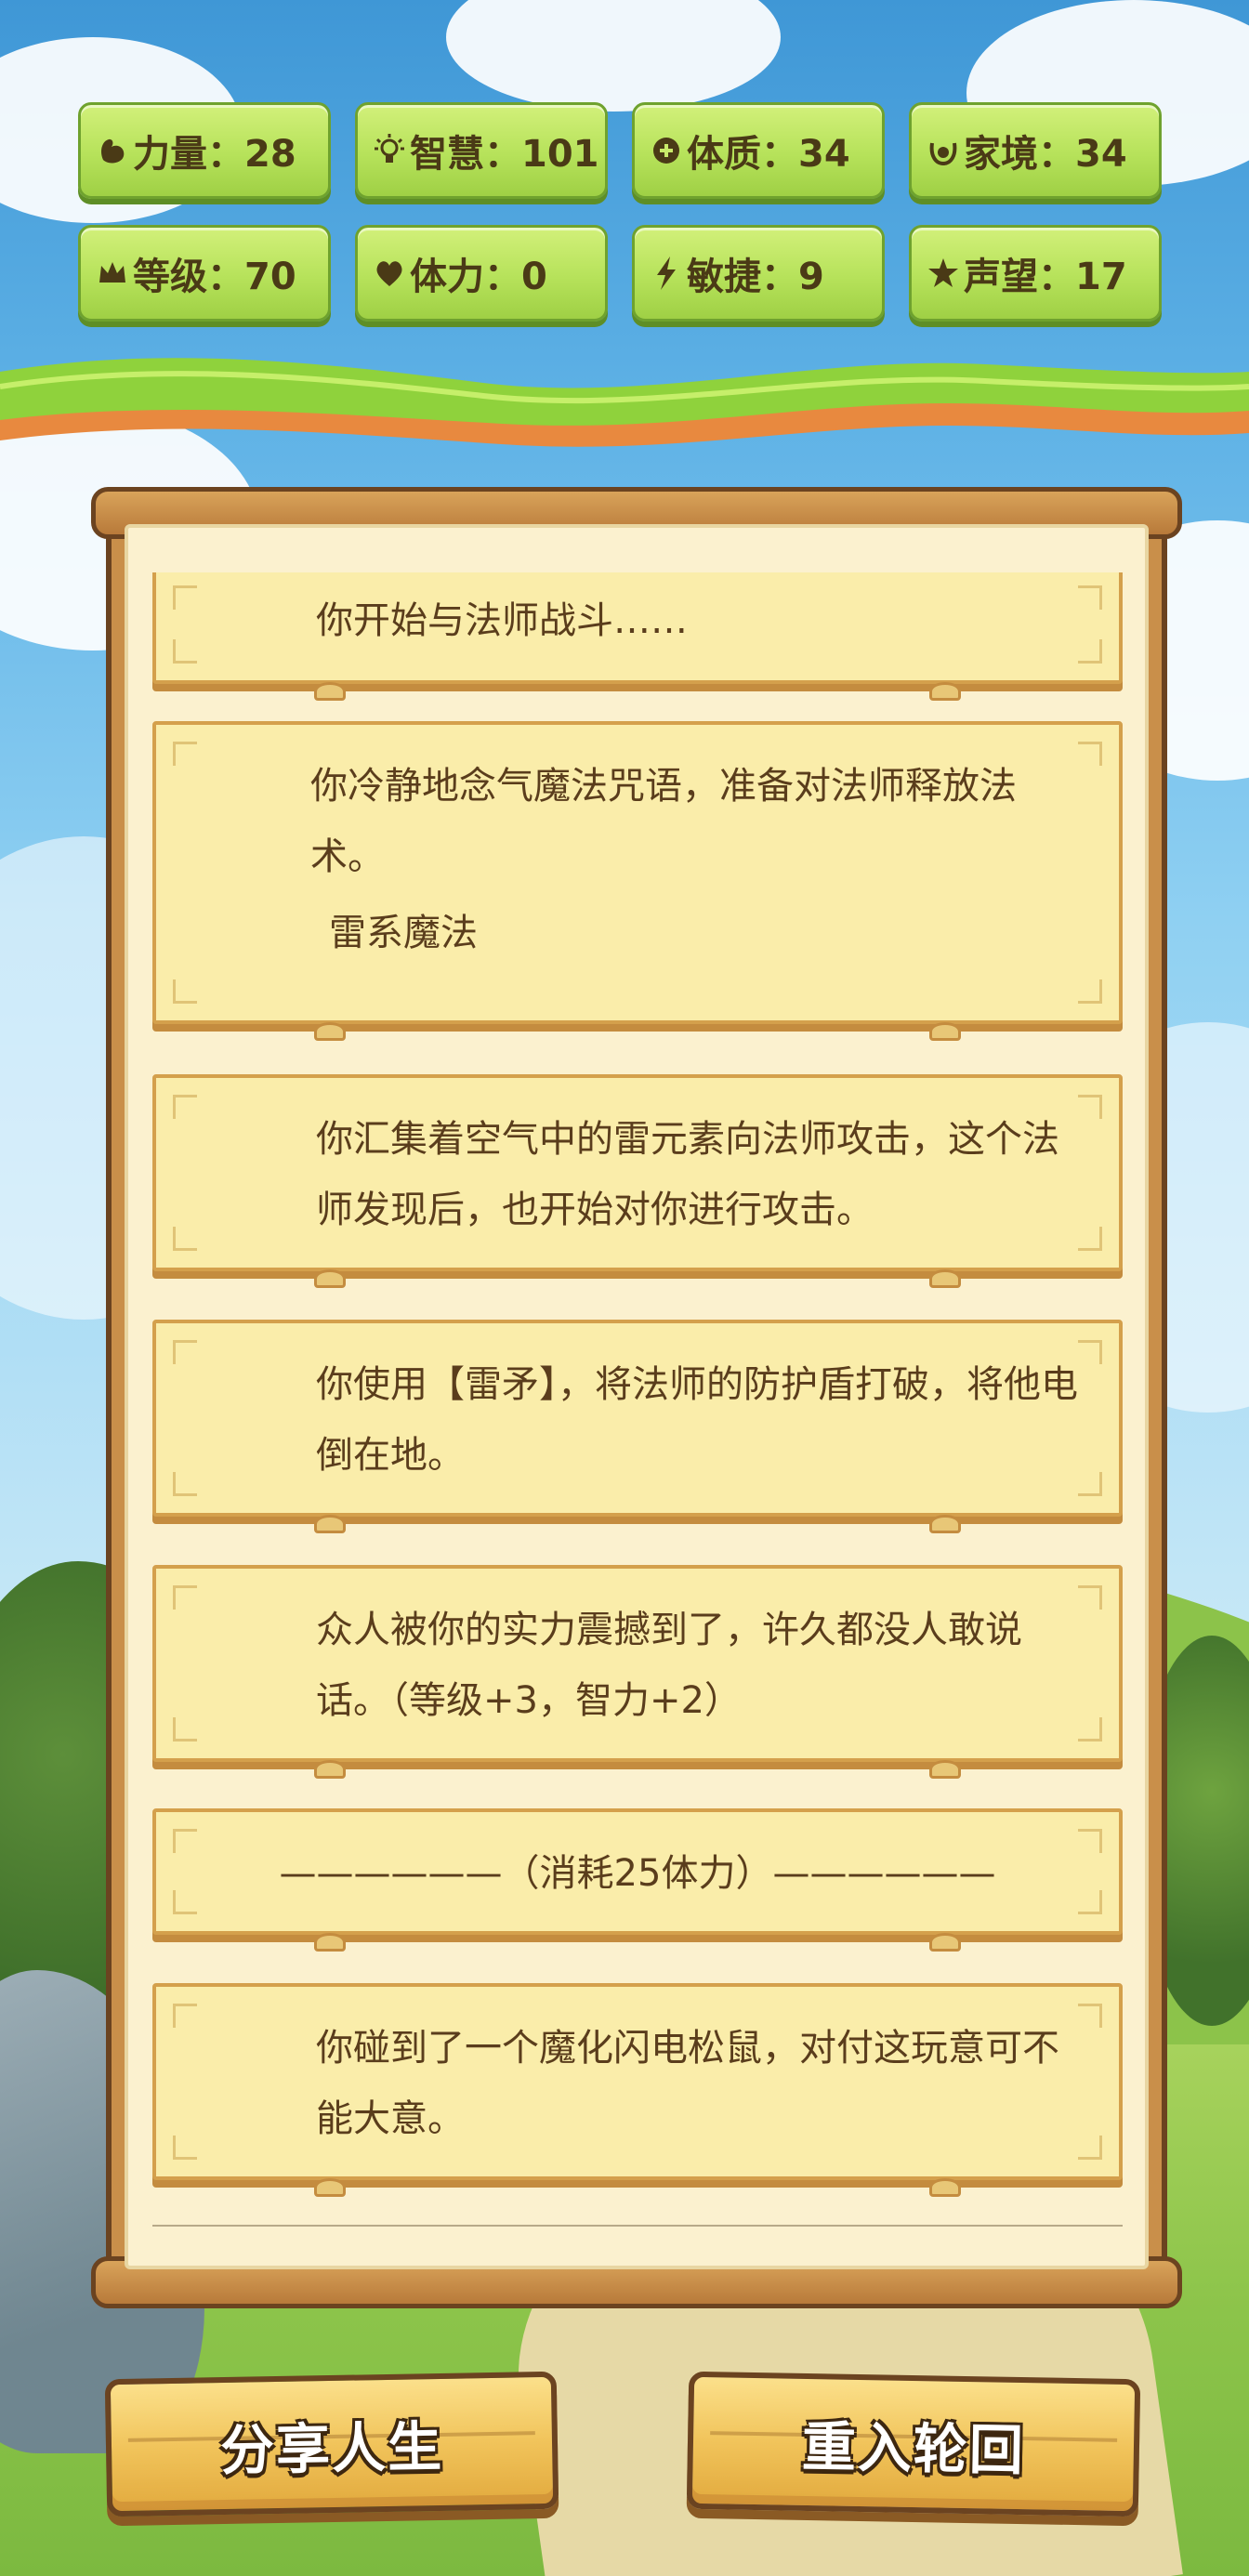 This screenshot has width=1249, height=2576. I want to click on heart-icon, so click(389, 273).